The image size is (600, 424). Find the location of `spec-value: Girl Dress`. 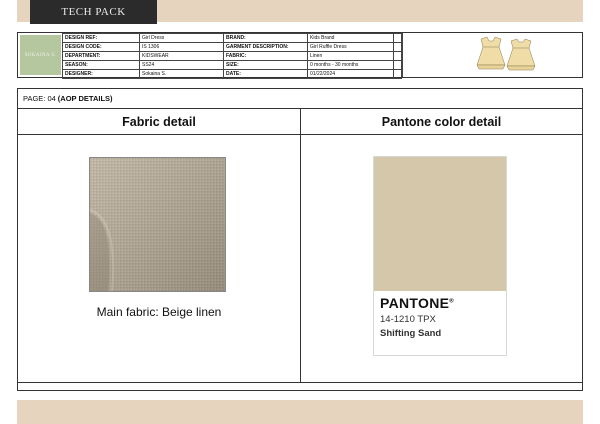

spec-value: Girl Dress is located at coordinates (181, 38).